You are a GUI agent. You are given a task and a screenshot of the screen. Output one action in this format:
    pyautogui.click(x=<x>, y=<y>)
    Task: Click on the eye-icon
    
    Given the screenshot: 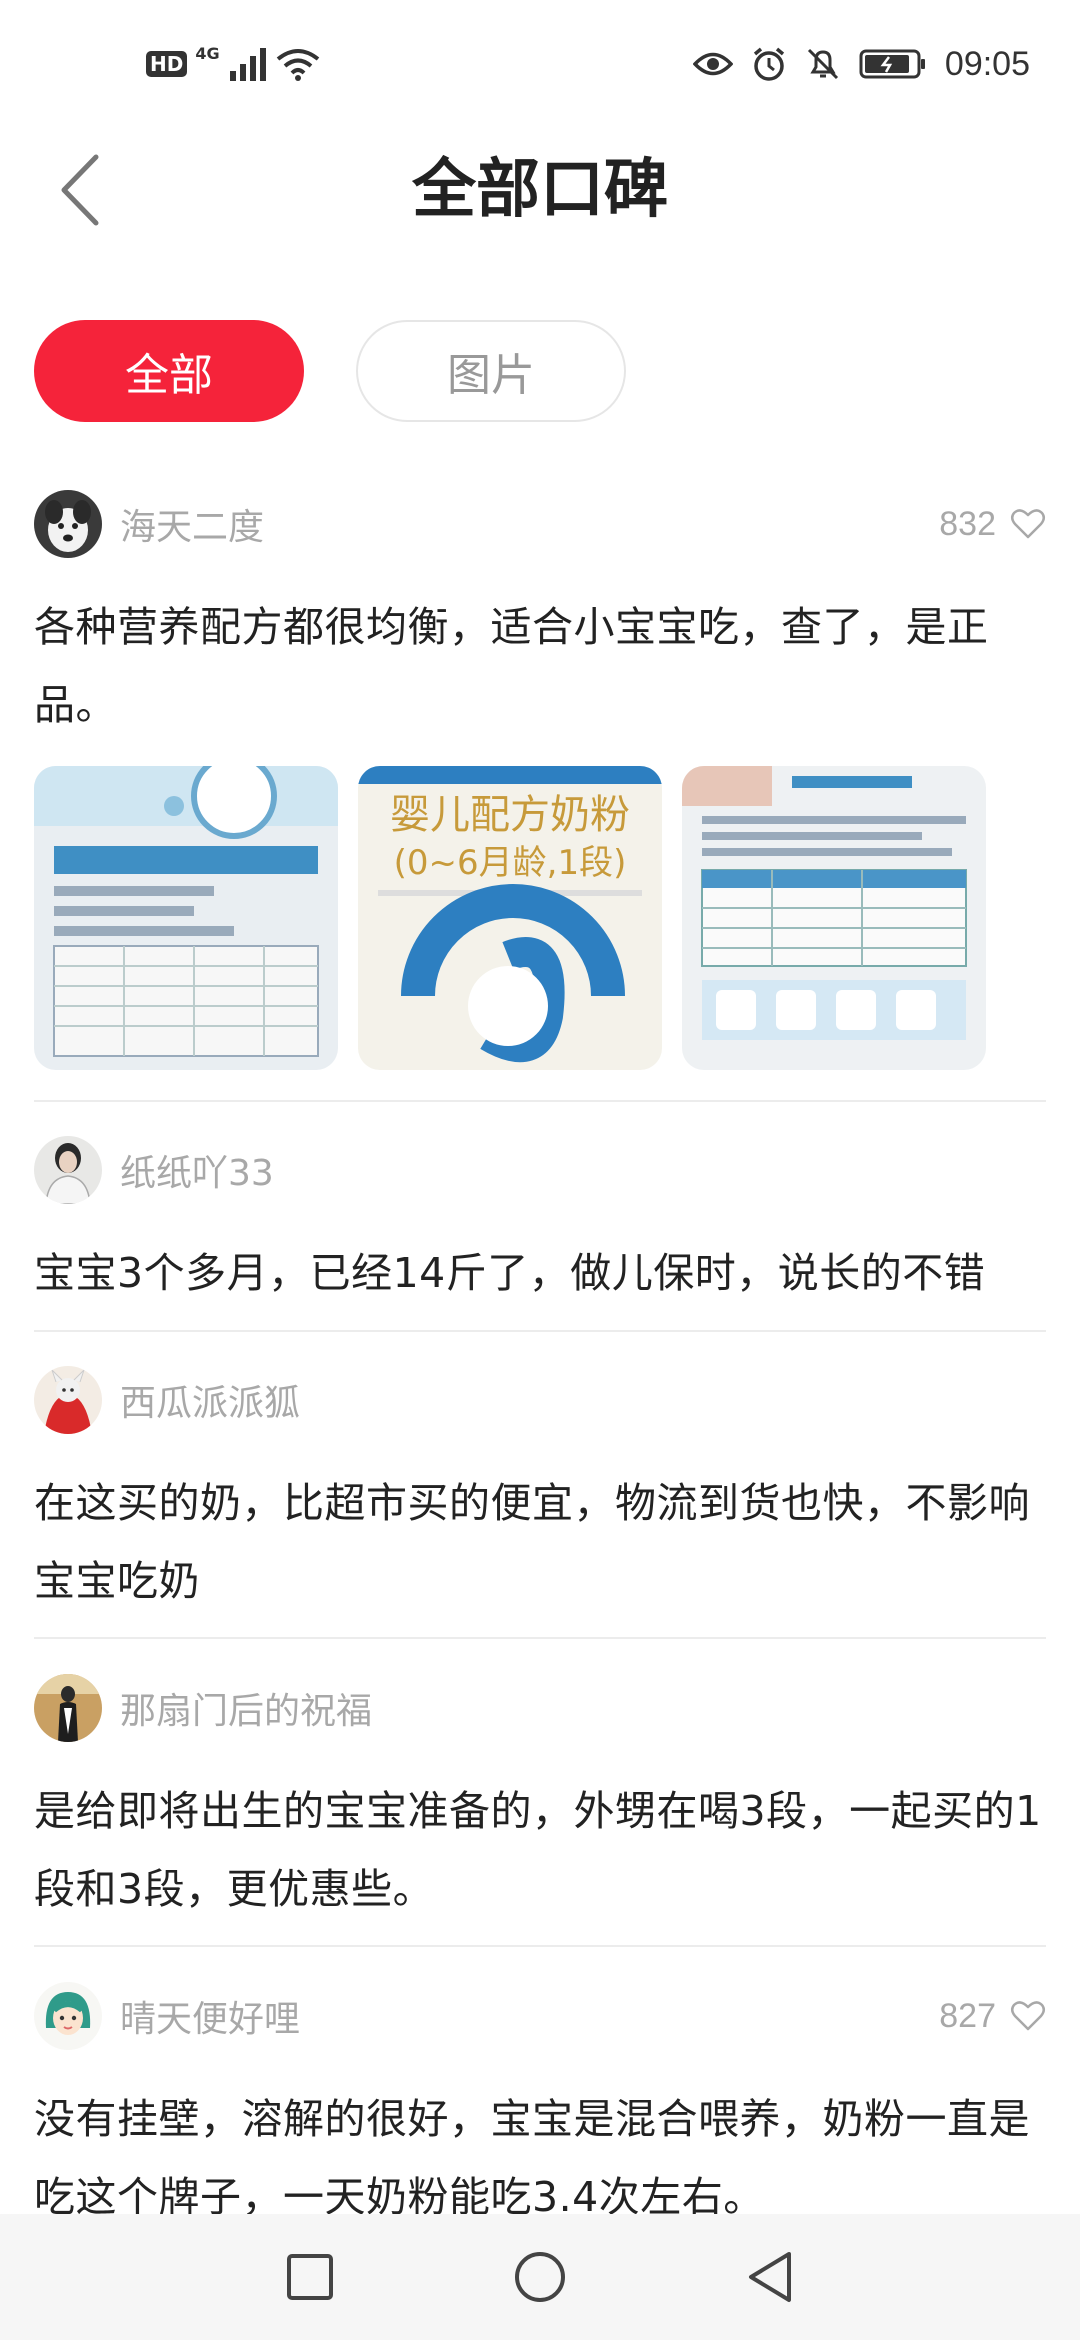 What is the action you would take?
    pyautogui.click(x=712, y=64)
    